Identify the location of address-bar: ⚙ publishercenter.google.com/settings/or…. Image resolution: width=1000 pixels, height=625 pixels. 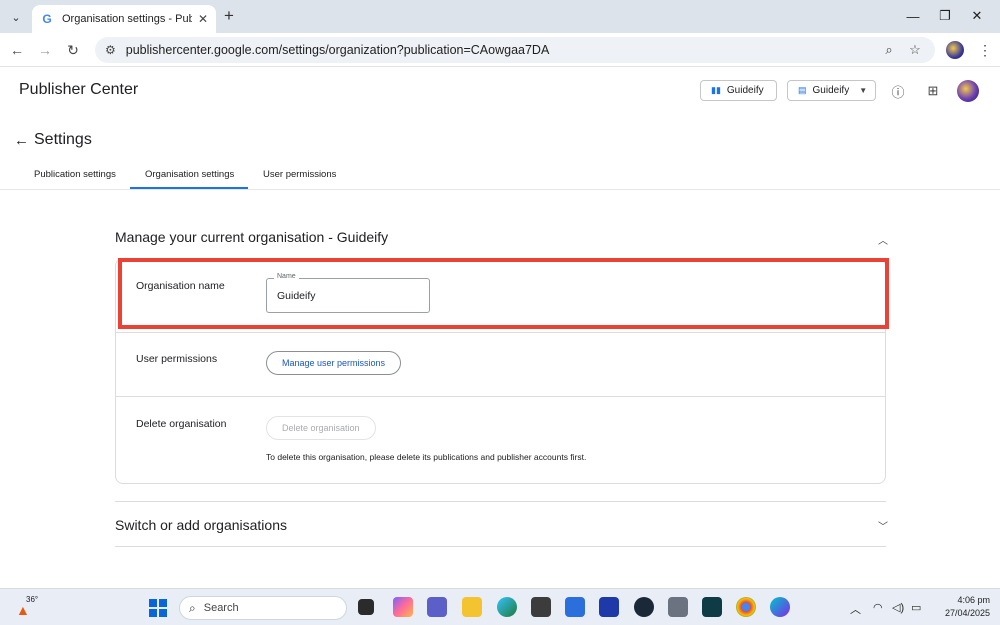
(515, 50).